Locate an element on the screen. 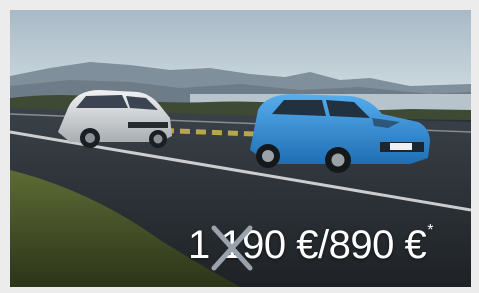  new-price: 890 € is located at coordinates (377, 245).